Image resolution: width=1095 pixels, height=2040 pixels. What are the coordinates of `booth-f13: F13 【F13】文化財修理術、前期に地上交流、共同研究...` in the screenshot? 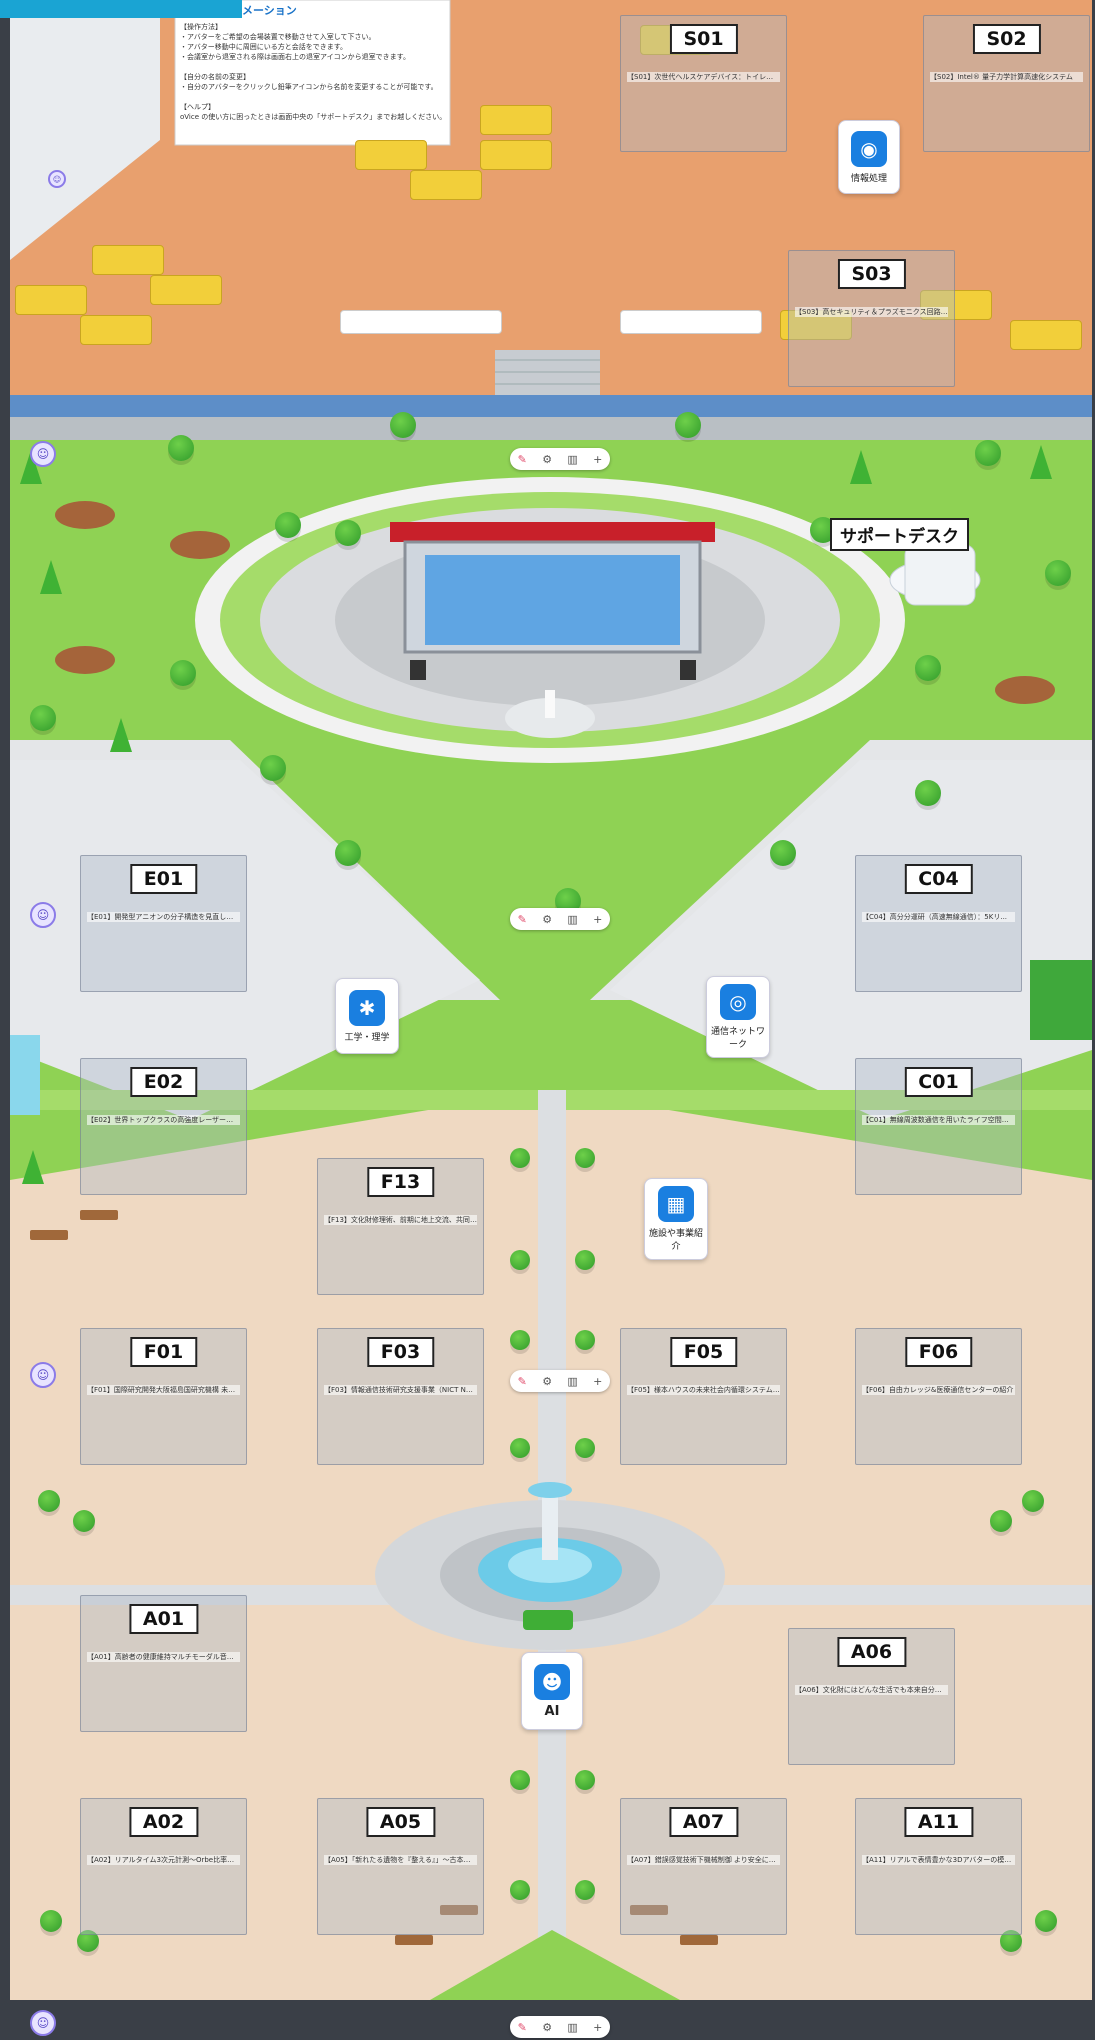 It's located at (400, 1226).